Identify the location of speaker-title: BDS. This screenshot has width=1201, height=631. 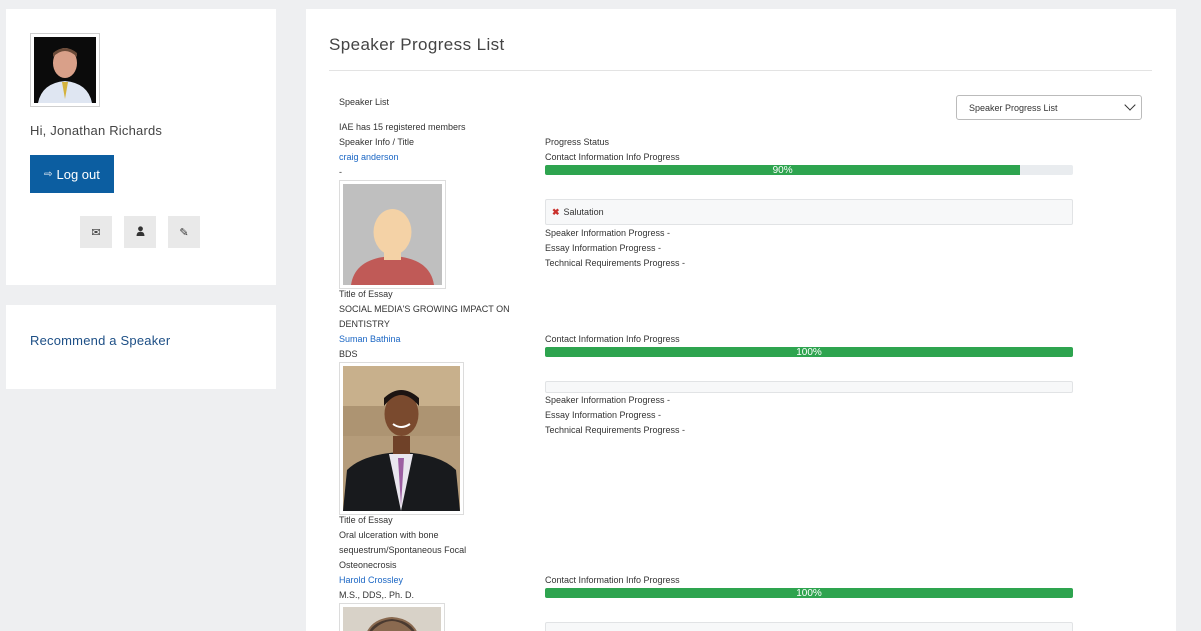
(348, 354).